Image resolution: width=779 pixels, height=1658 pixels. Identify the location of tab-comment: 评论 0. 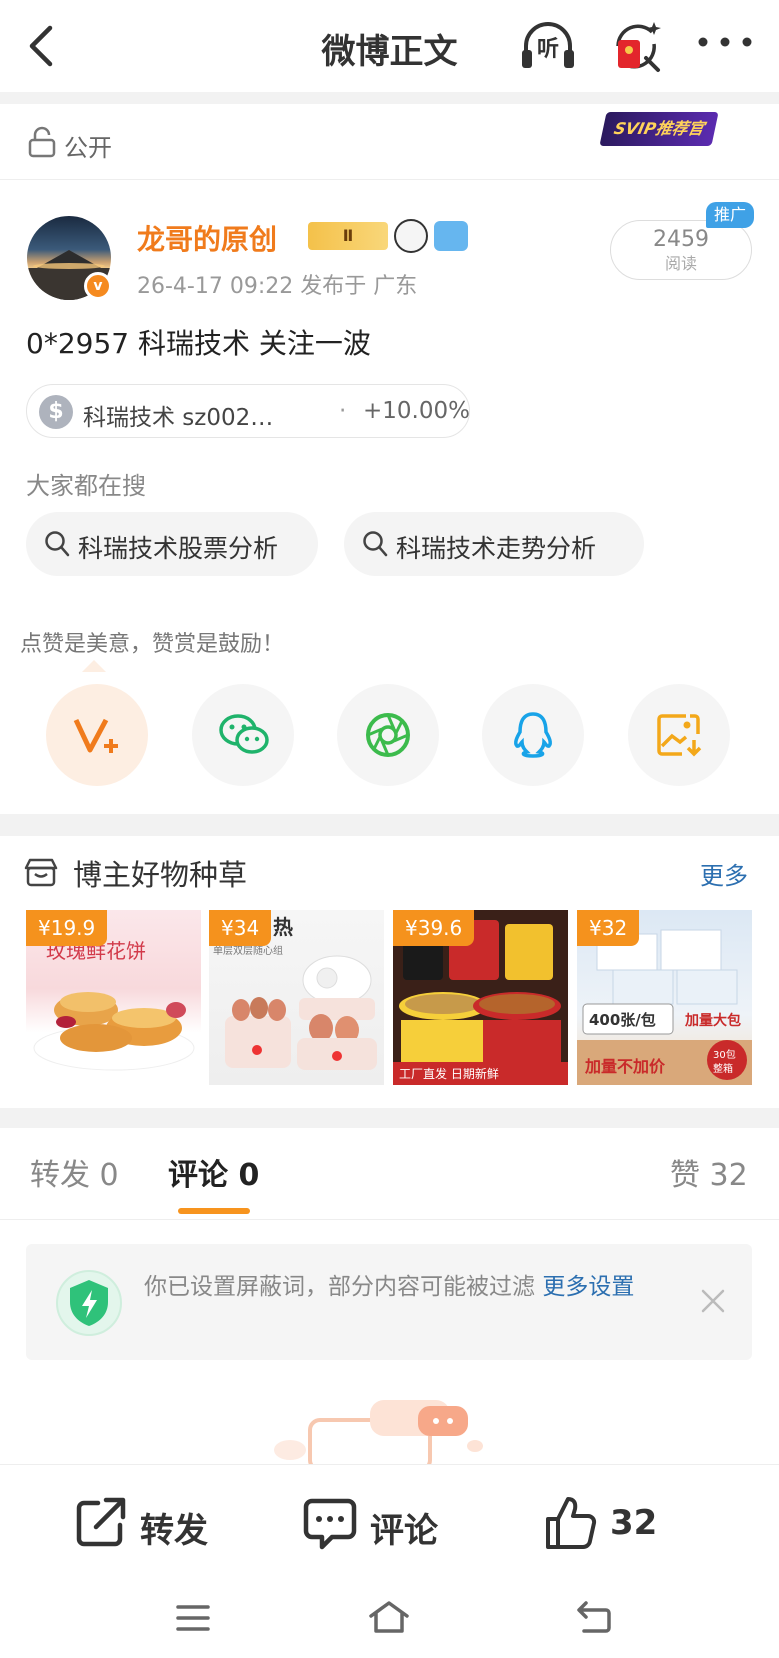
(213, 1172).